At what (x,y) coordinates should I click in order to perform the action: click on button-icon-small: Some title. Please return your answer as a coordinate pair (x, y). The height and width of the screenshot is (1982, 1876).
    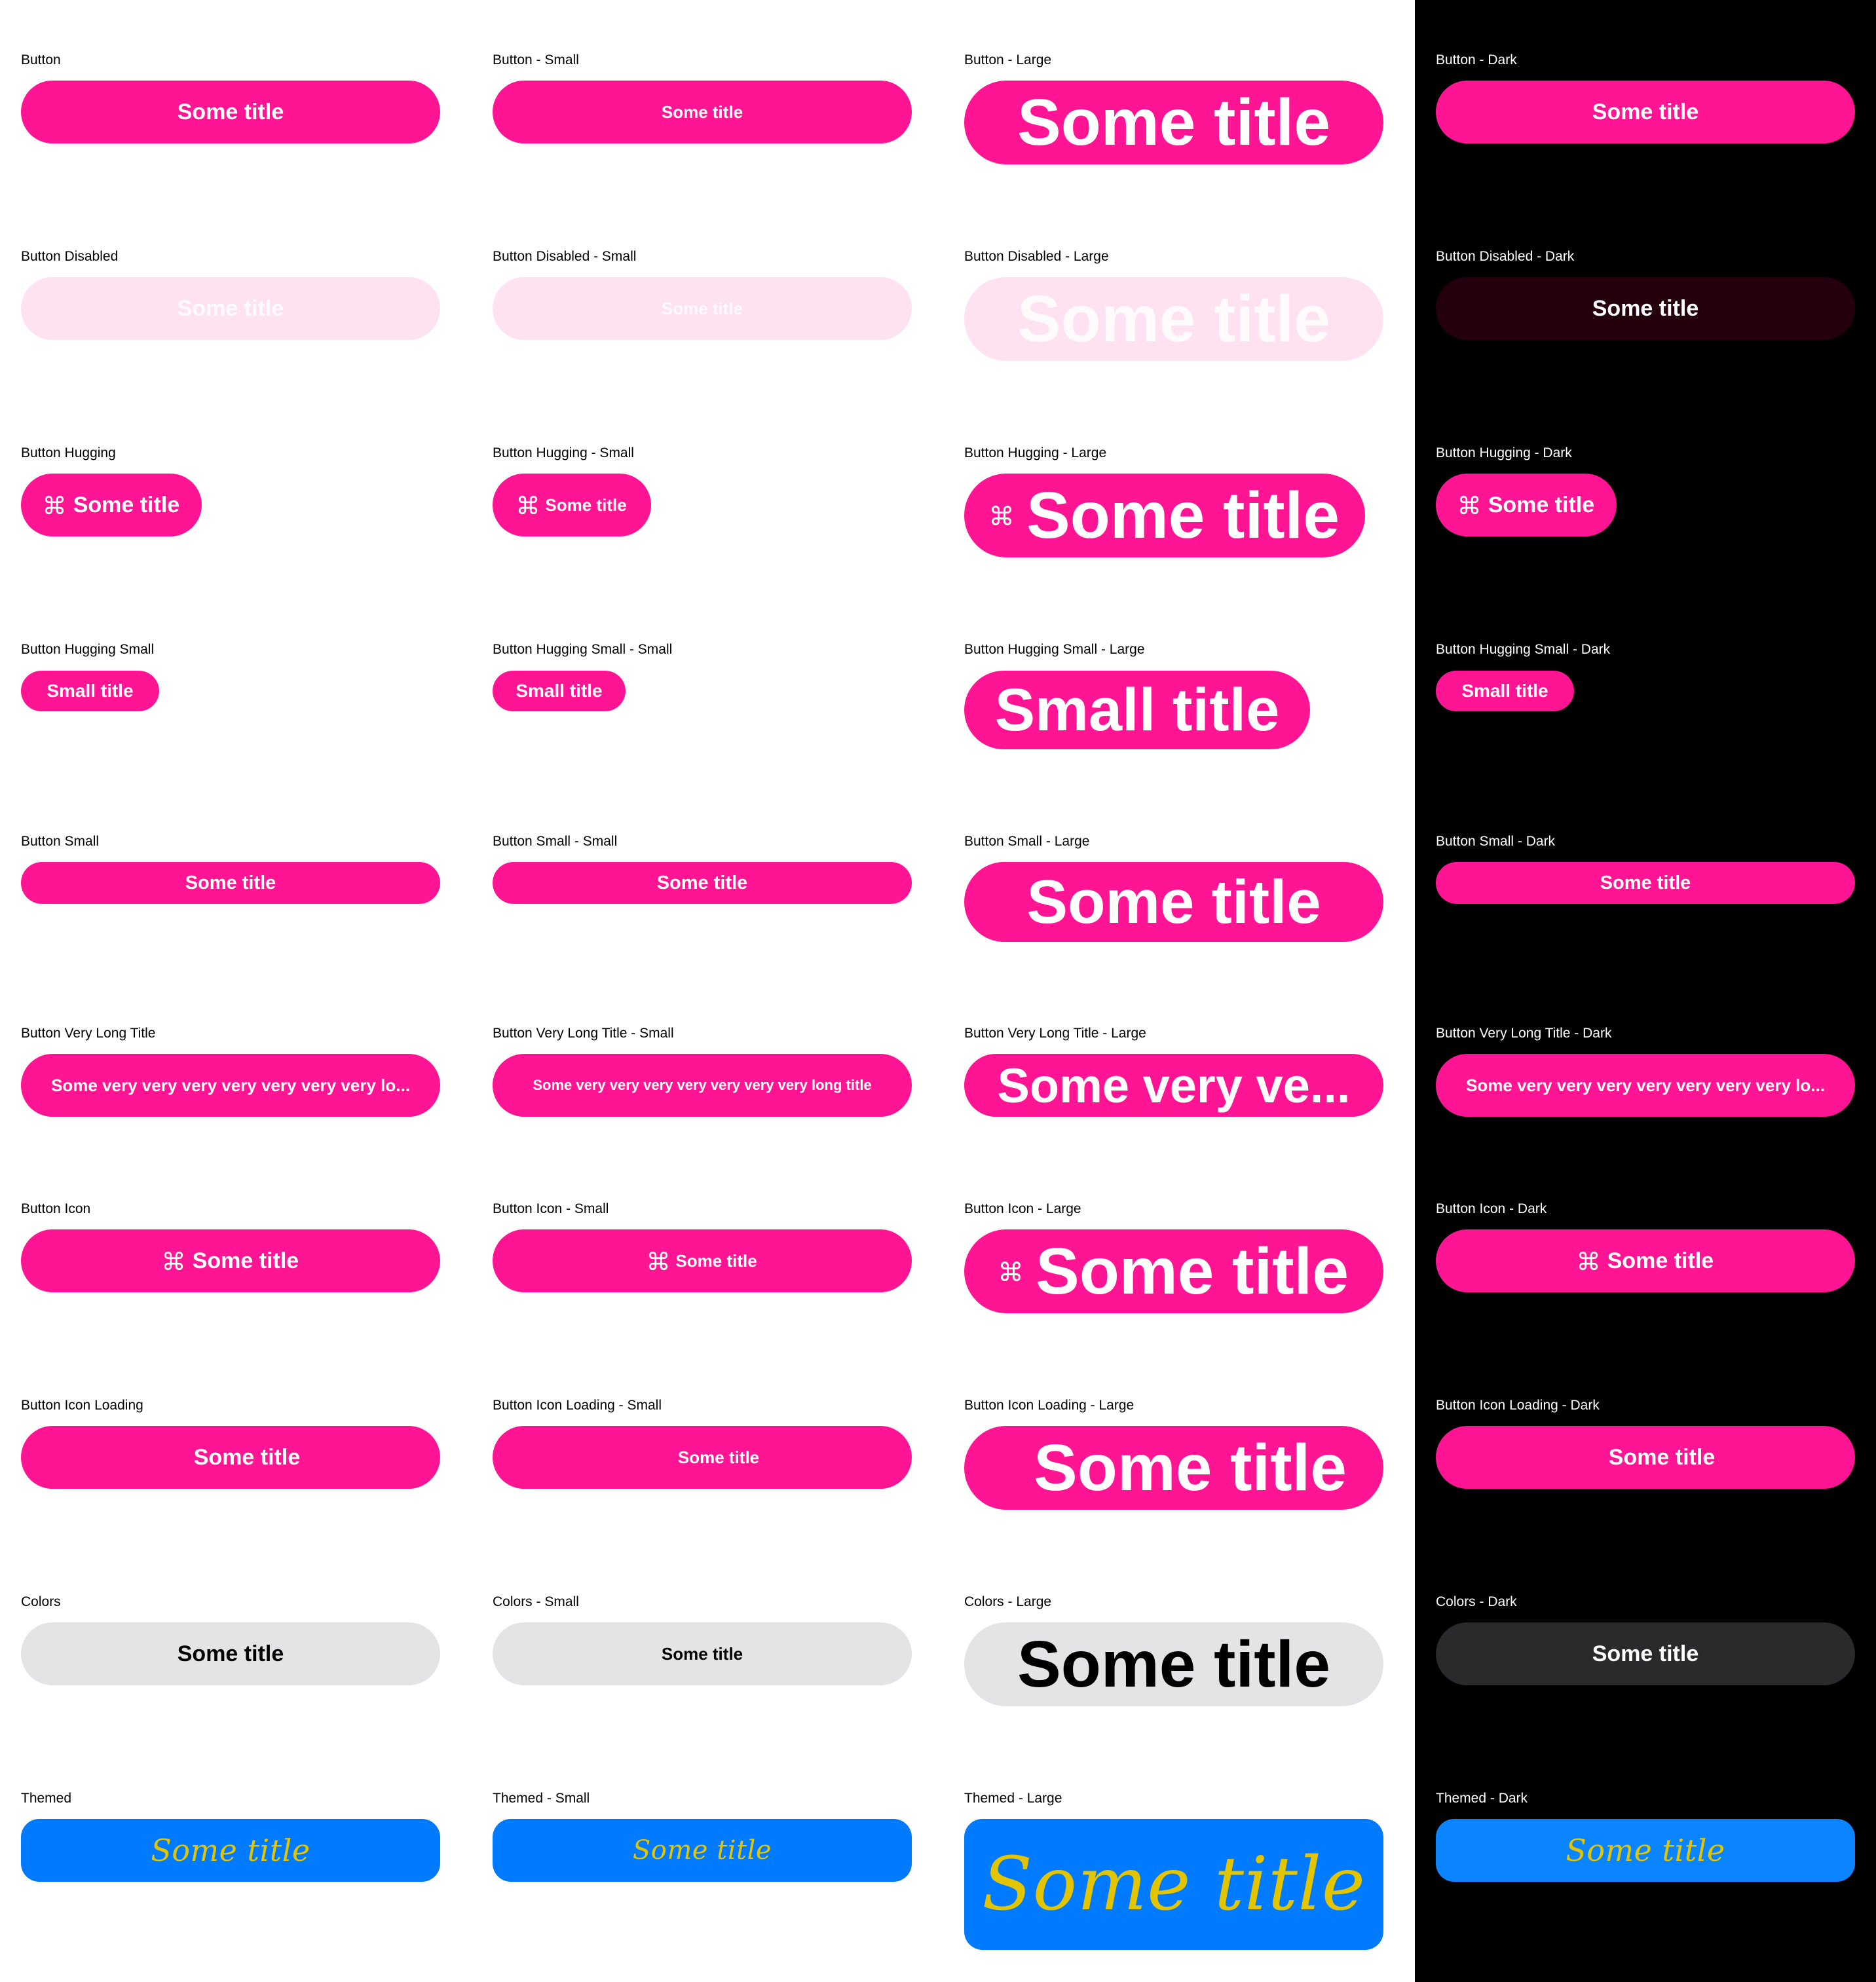
    Looking at the image, I should click on (703, 1260).